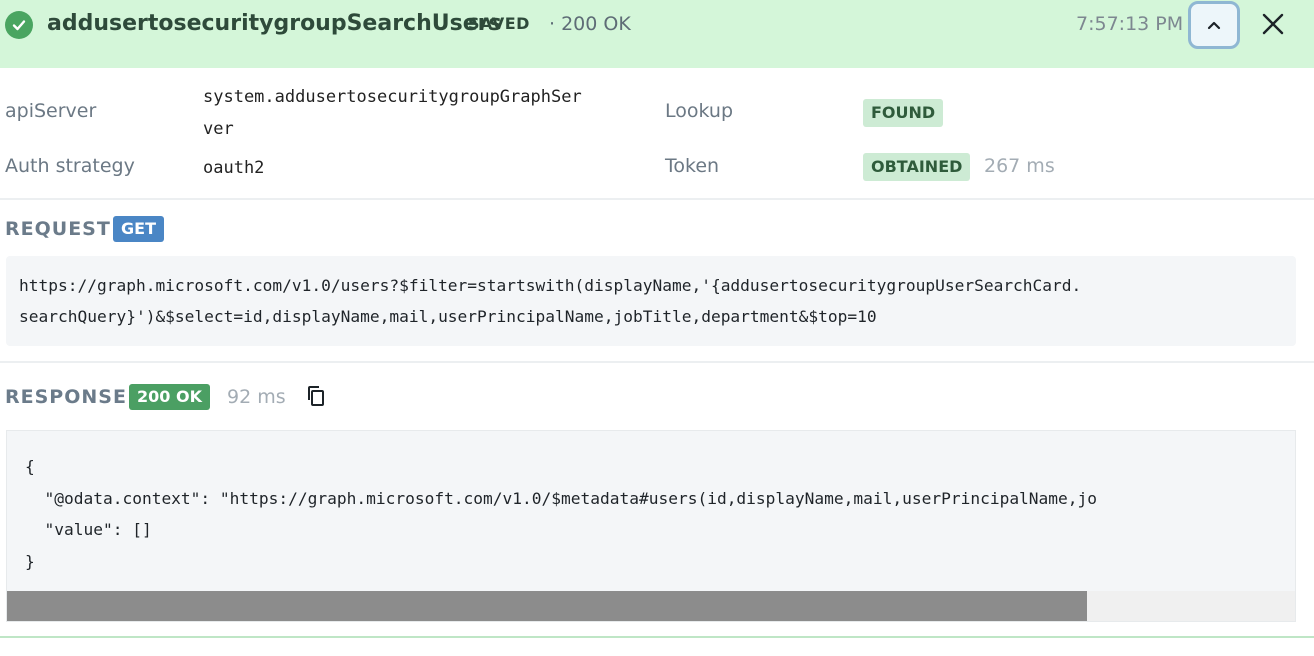  I want to click on method-badge: GET, so click(138, 229).